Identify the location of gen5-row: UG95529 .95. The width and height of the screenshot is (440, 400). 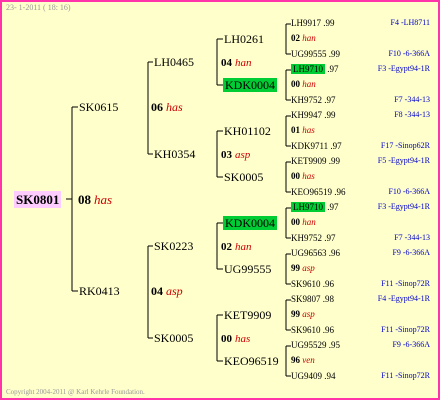
(315, 344).